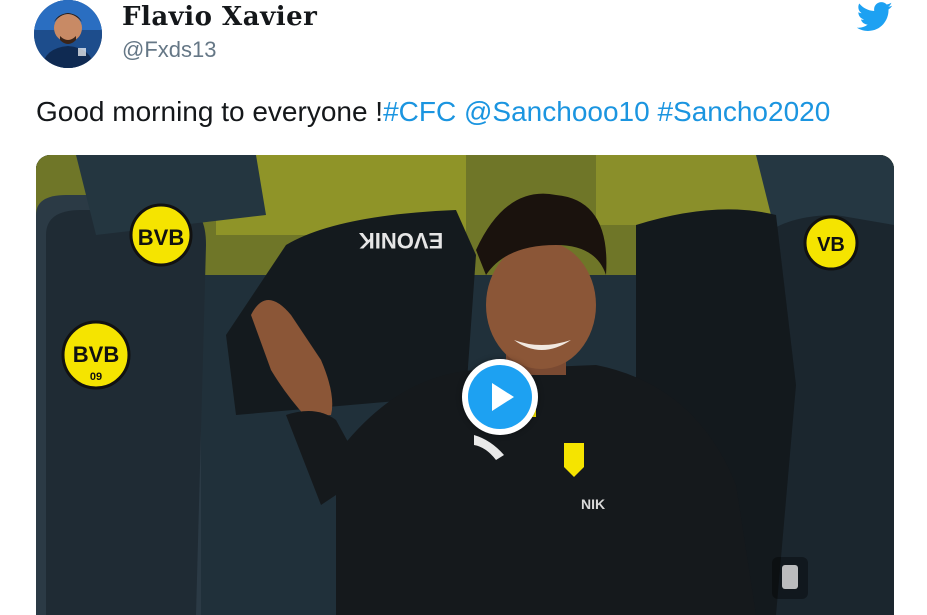 Image resolution: width=927 pixels, height=615 pixels. Describe the element at coordinates (96, 377) in the screenshot. I see `bvb-badge-year: 09` at that location.